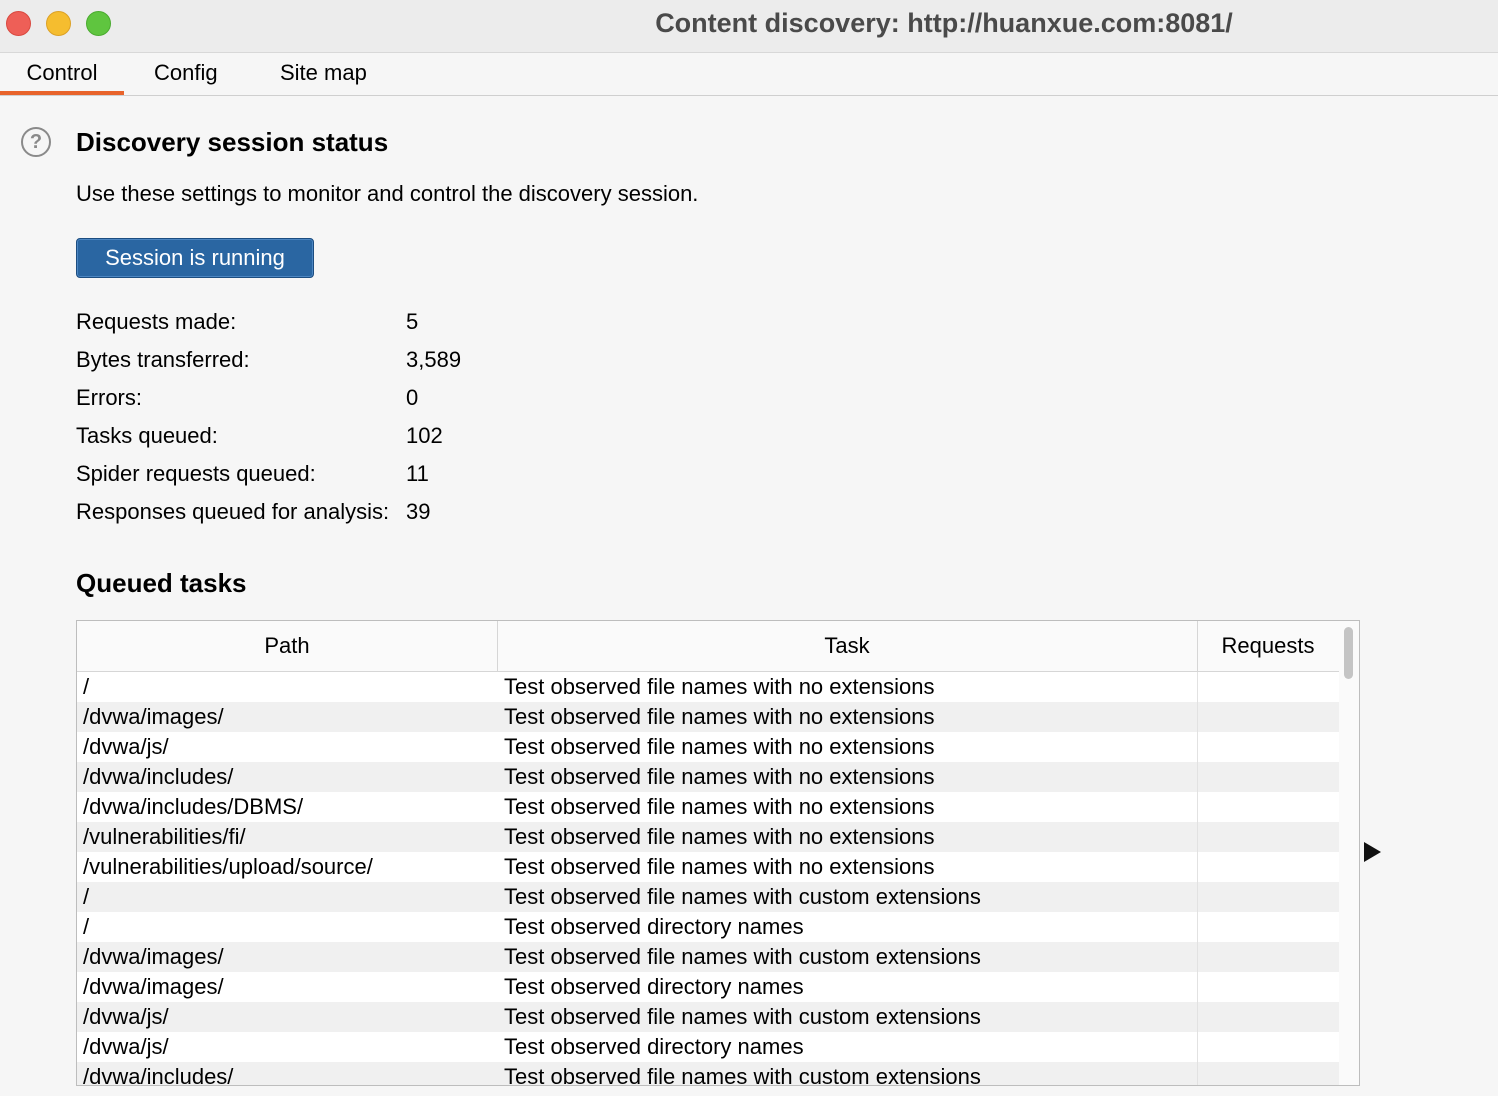 This screenshot has height=1096, width=1498. Describe the element at coordinates (18, 23) in the screenshot. I see `close-window-button` at that location.